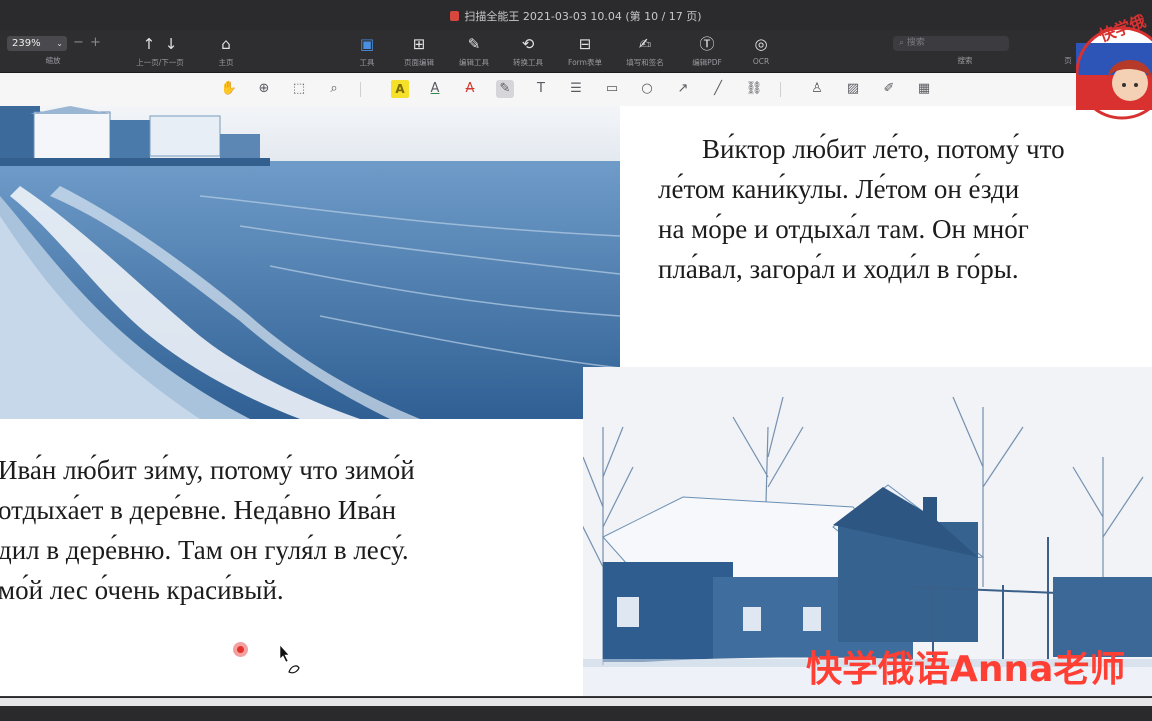 This screenshot has width=1152, height=721. Describe the element at coordinates (951, 43) in the screenshot. I see `search-input: ⌕ 搜索` at that location.